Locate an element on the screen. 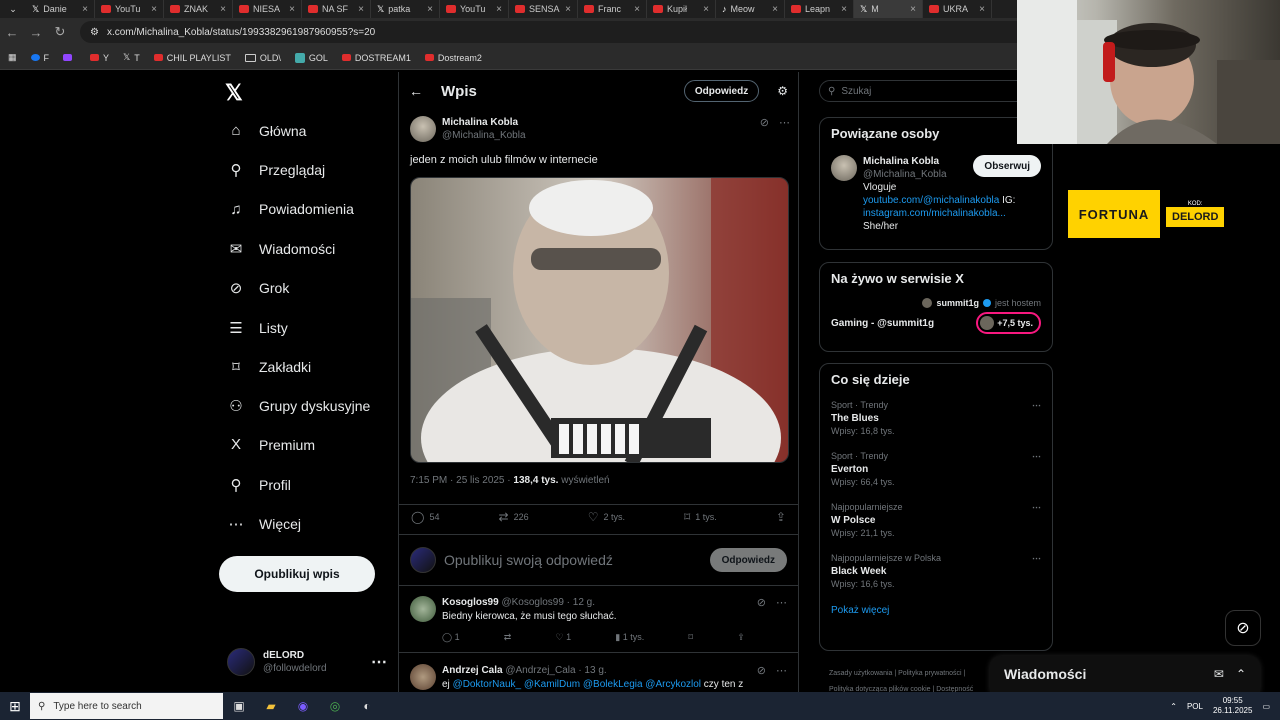 The image size is (1280, 720). post-video is located at coordinates (599, 320).